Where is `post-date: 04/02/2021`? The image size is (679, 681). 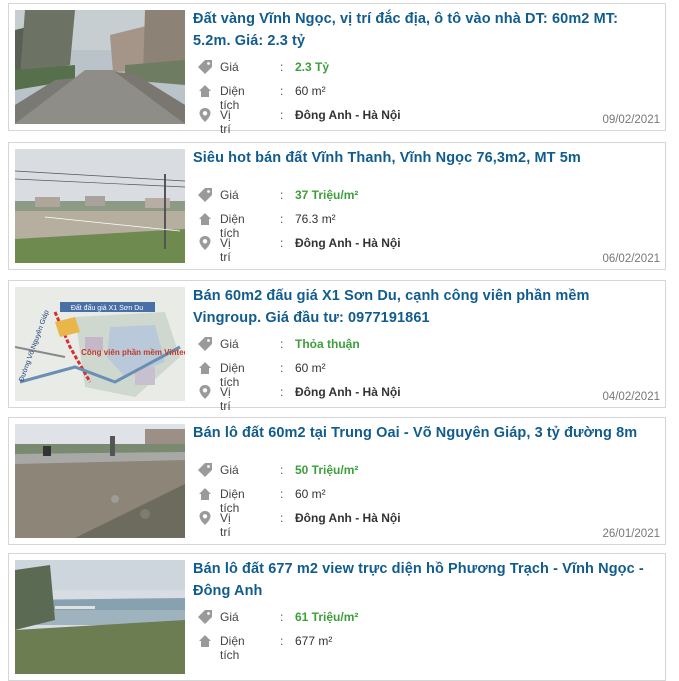 post-date: 04/02/2021 is located at coordinates (631, 397).